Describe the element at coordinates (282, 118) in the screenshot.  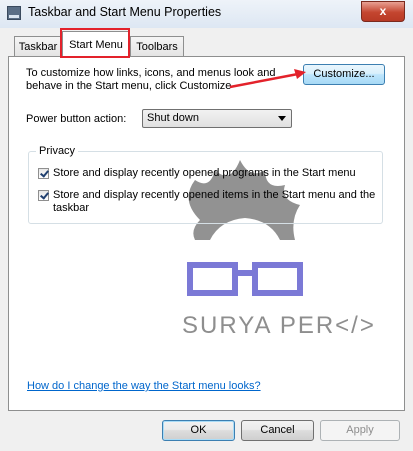
I see `chevron-down-icon` at that location.